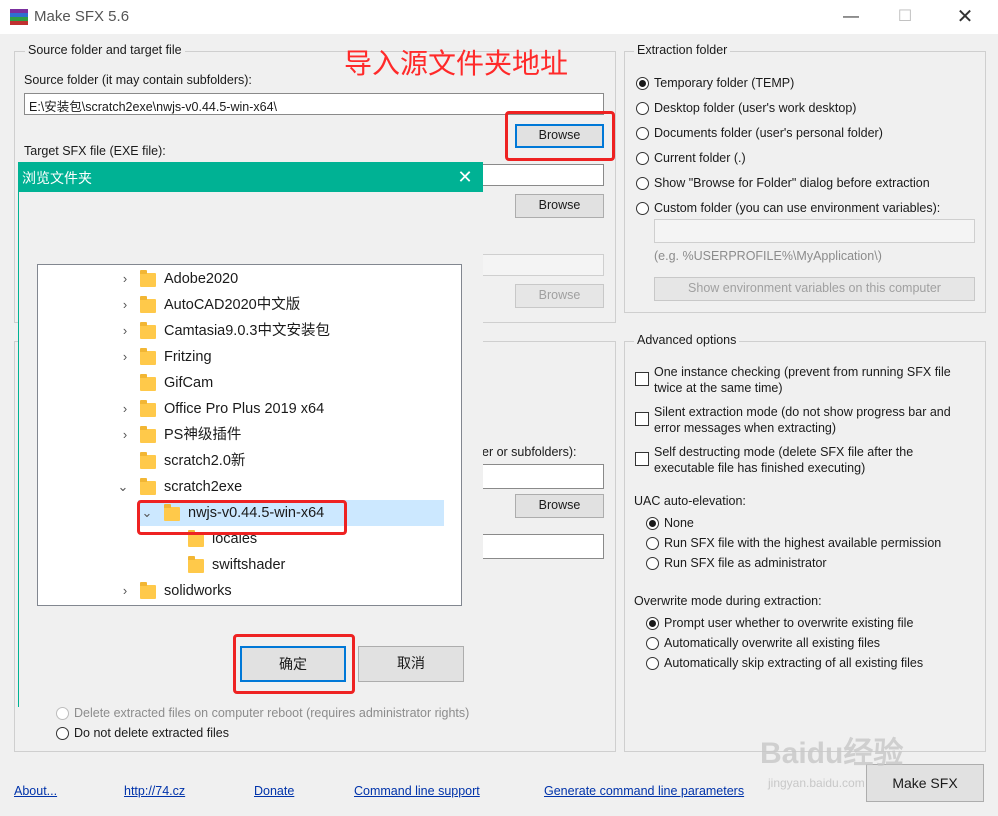  Describe the element at coordinates (274, 791) in the screenshot. I see `donate-link: Donate` at that location.